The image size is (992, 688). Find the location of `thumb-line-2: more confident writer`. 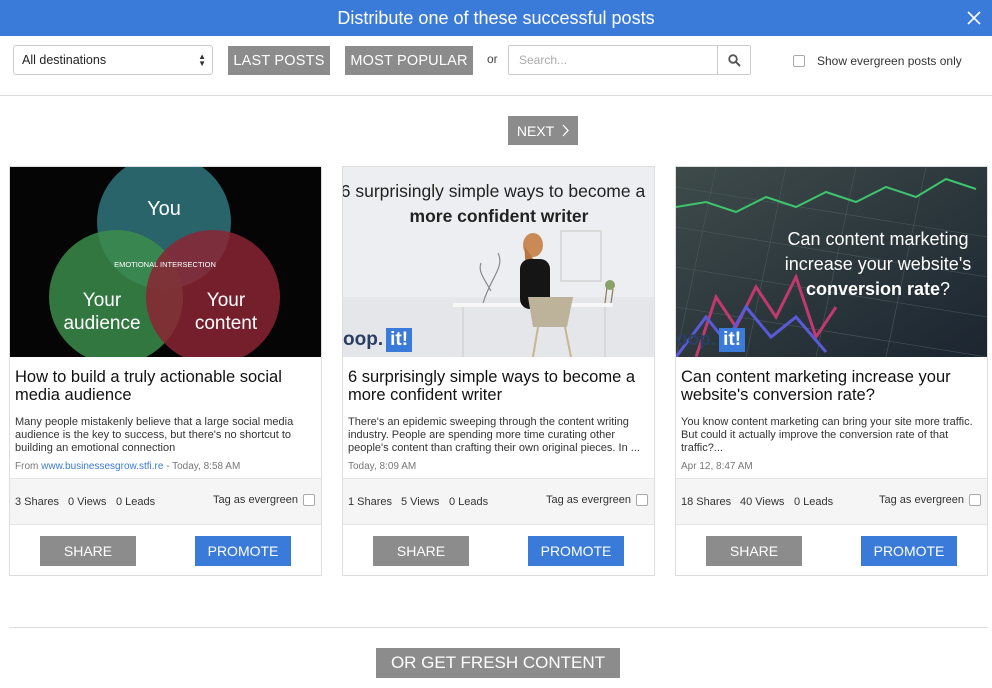

thumb-line-2: more confident writer is located at coordinates (499, 216).